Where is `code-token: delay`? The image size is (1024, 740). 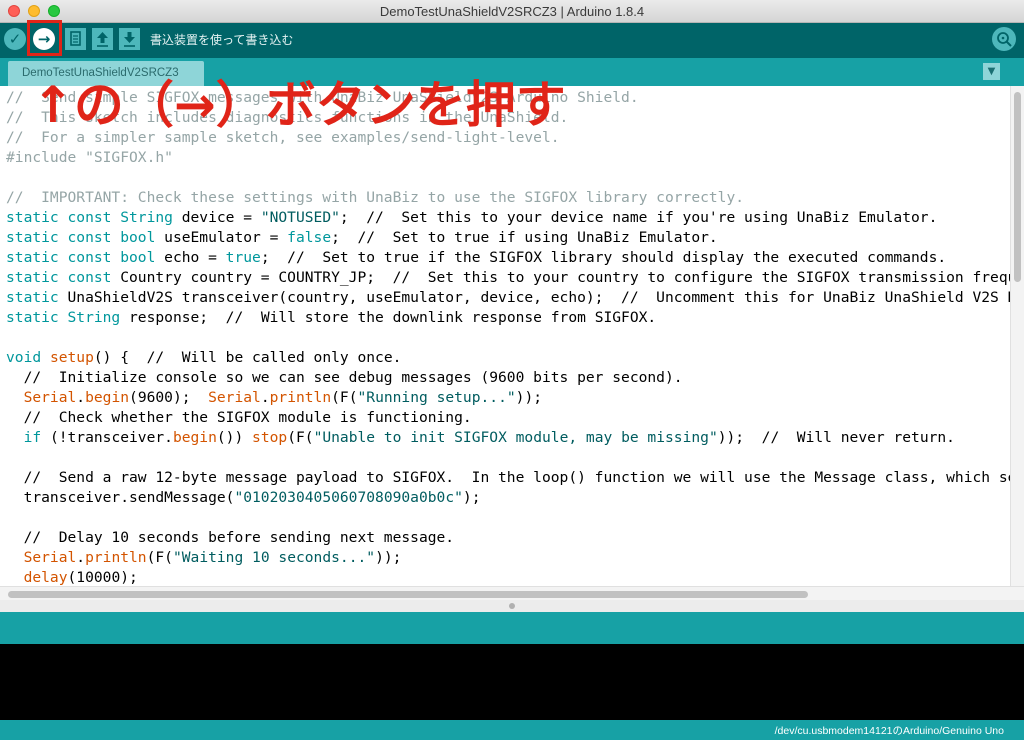
code-token: delay is located at coordinates (45, 577).